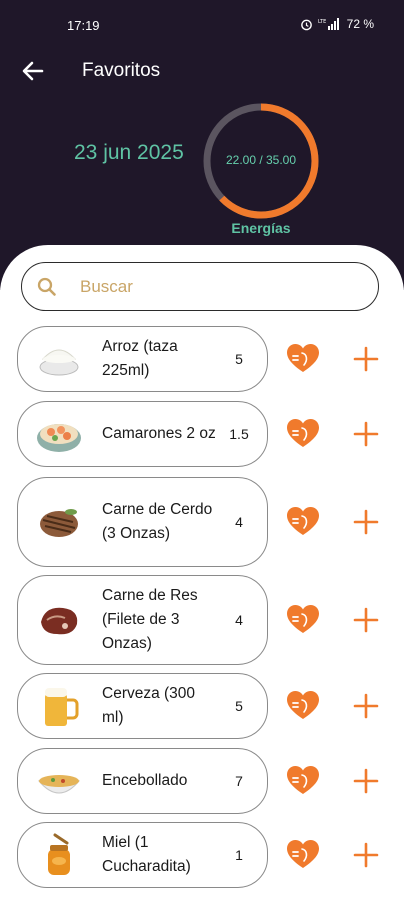  Describe the element at coordinates (360, 24) in the screenshot. I see `battery-text: 72 %` at that location.